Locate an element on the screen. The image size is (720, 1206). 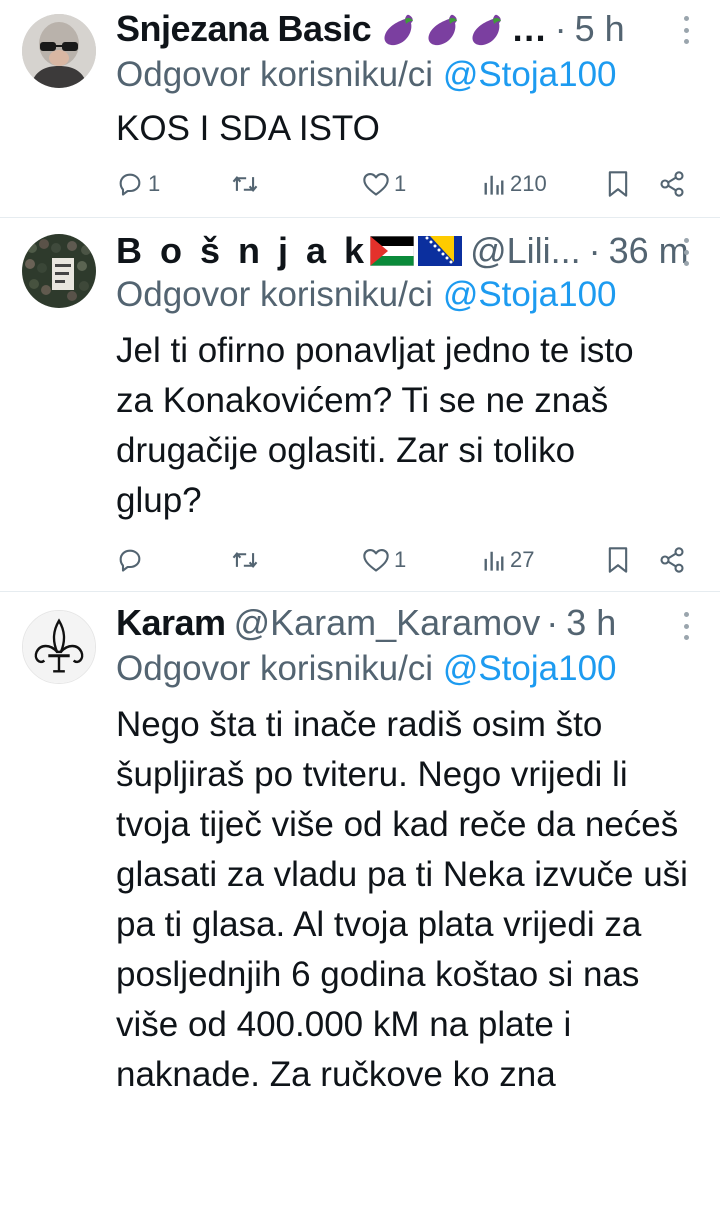
avatar-snjezana is located at coordinates (59, 51).